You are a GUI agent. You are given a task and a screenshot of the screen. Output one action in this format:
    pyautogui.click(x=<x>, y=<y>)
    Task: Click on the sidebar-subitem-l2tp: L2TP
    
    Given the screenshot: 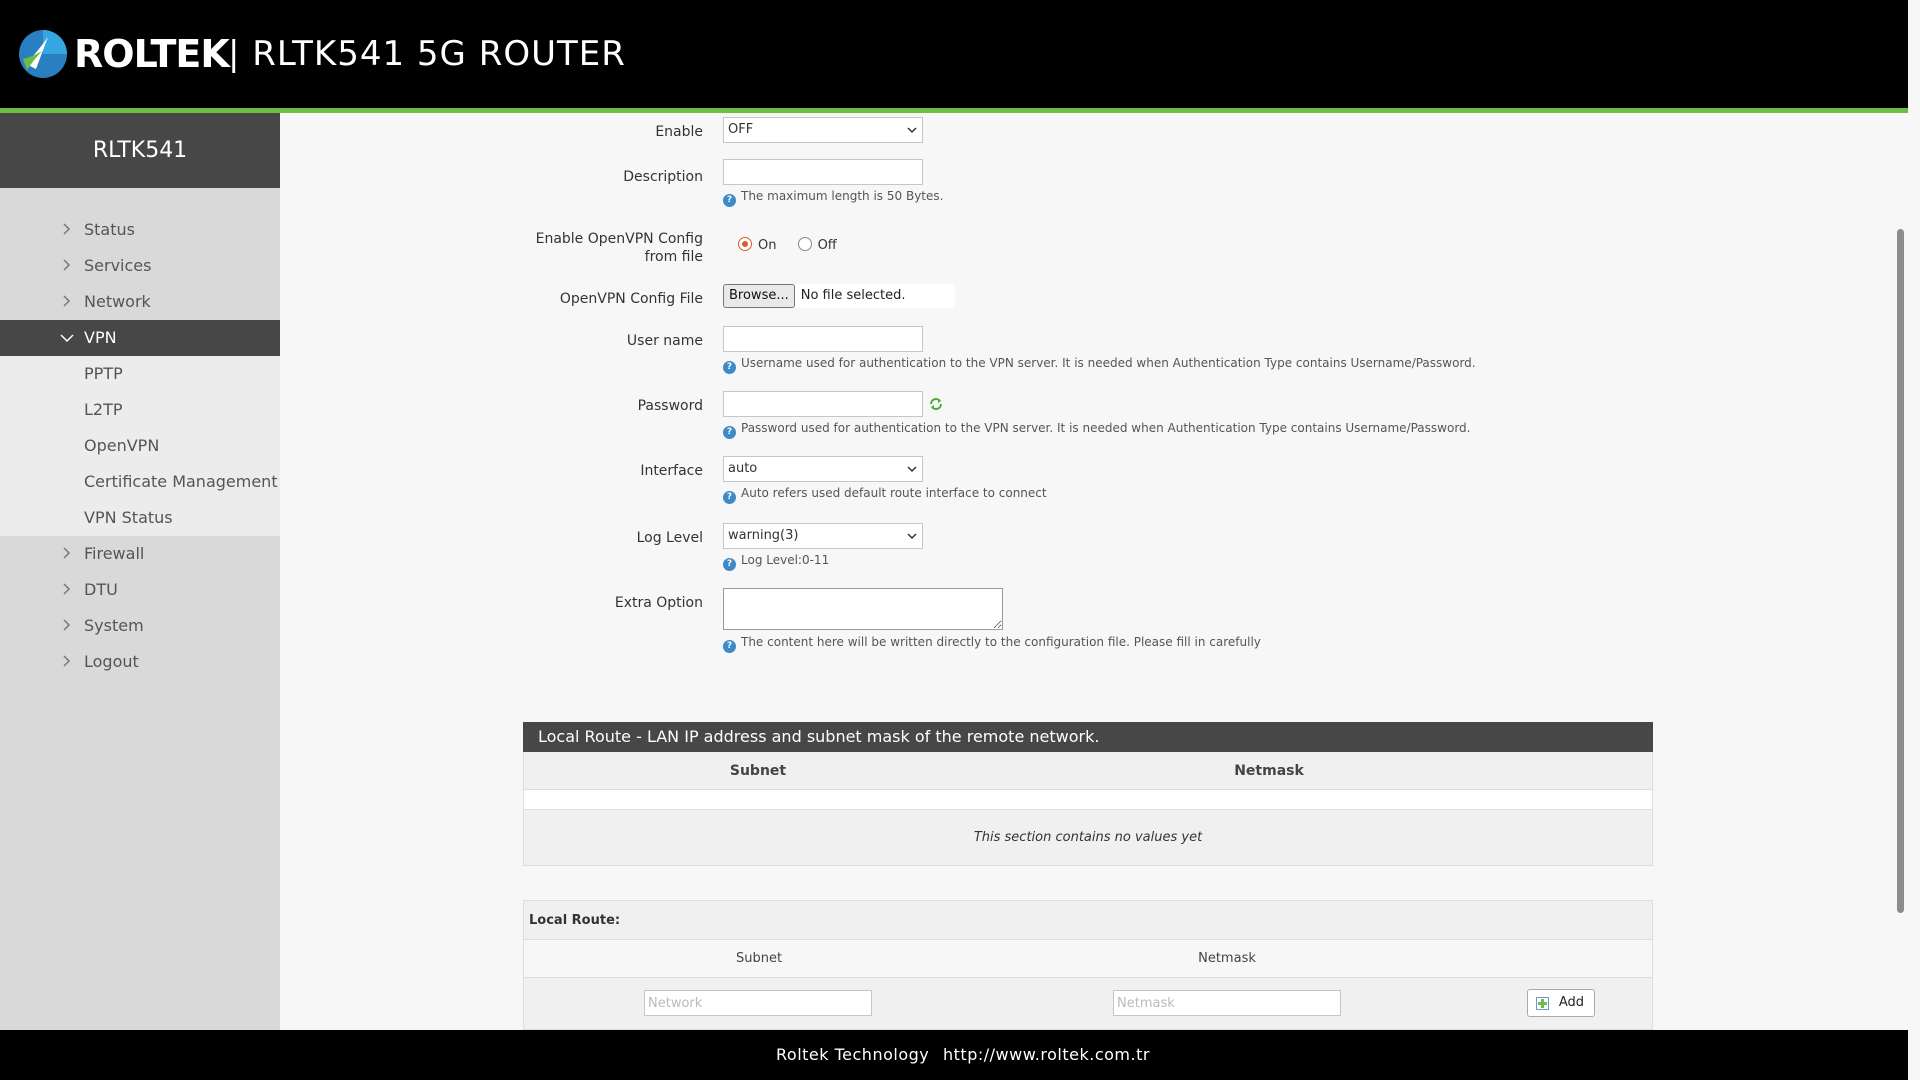 What is the action you would take?
    pyautogui.click(x=140, y=410)
    